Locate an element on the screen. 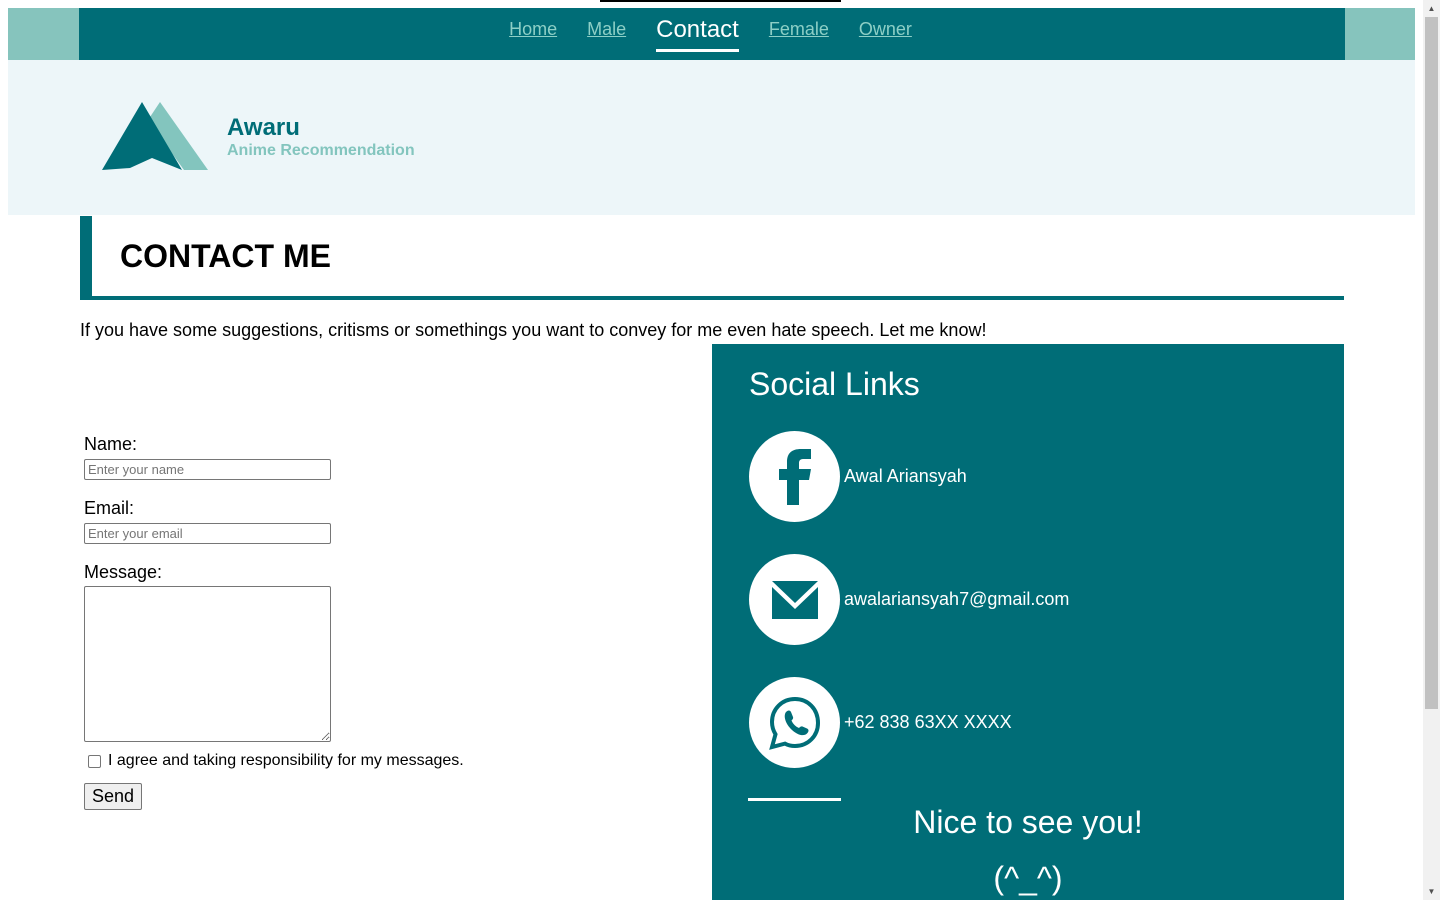 The height and width of the screenshot is (900, 1440). whatsapp-label: +62 838 63XX XXXX is located at coordinates (928, 722).